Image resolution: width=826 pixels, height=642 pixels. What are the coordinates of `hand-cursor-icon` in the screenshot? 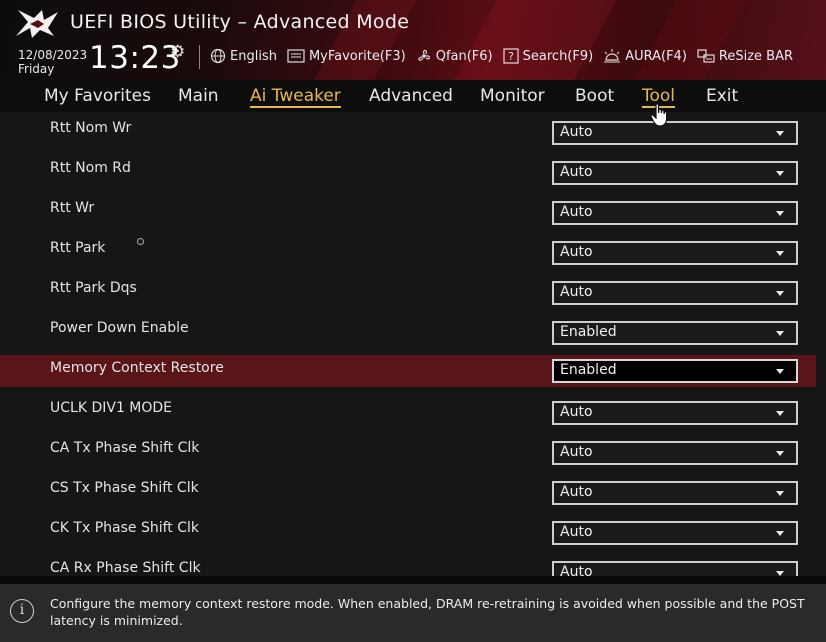 It's located at (659, 115).